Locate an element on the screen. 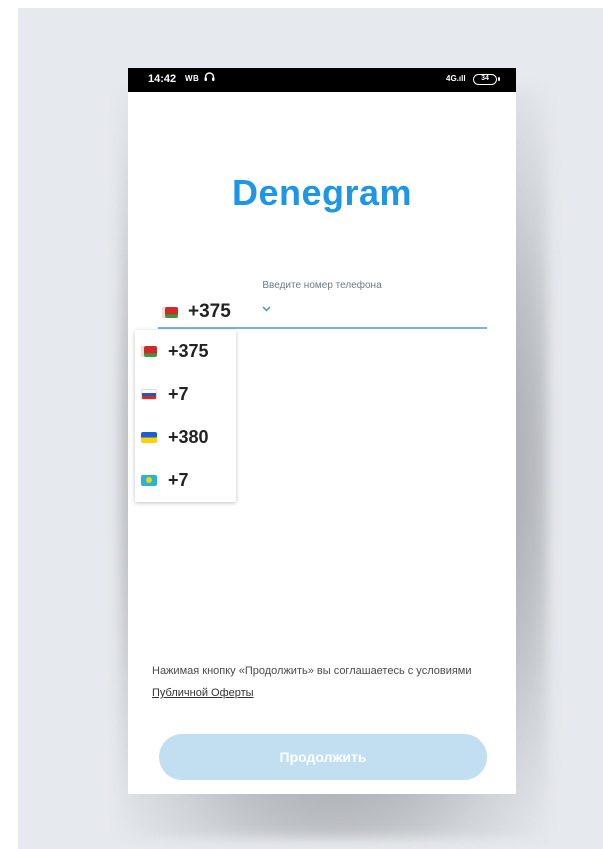 The image size is (603, 849). headset-icon is located at coordinates (209, 78).